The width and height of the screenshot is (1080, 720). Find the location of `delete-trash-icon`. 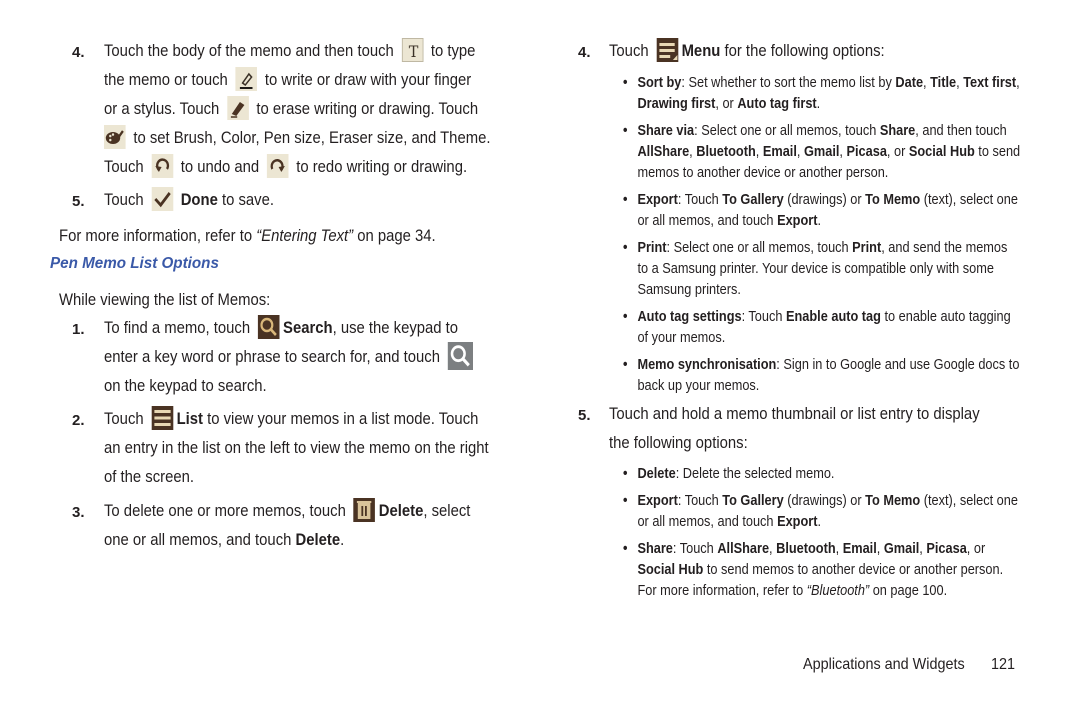

delete-trash-icon is located at coordinates (364, 509).